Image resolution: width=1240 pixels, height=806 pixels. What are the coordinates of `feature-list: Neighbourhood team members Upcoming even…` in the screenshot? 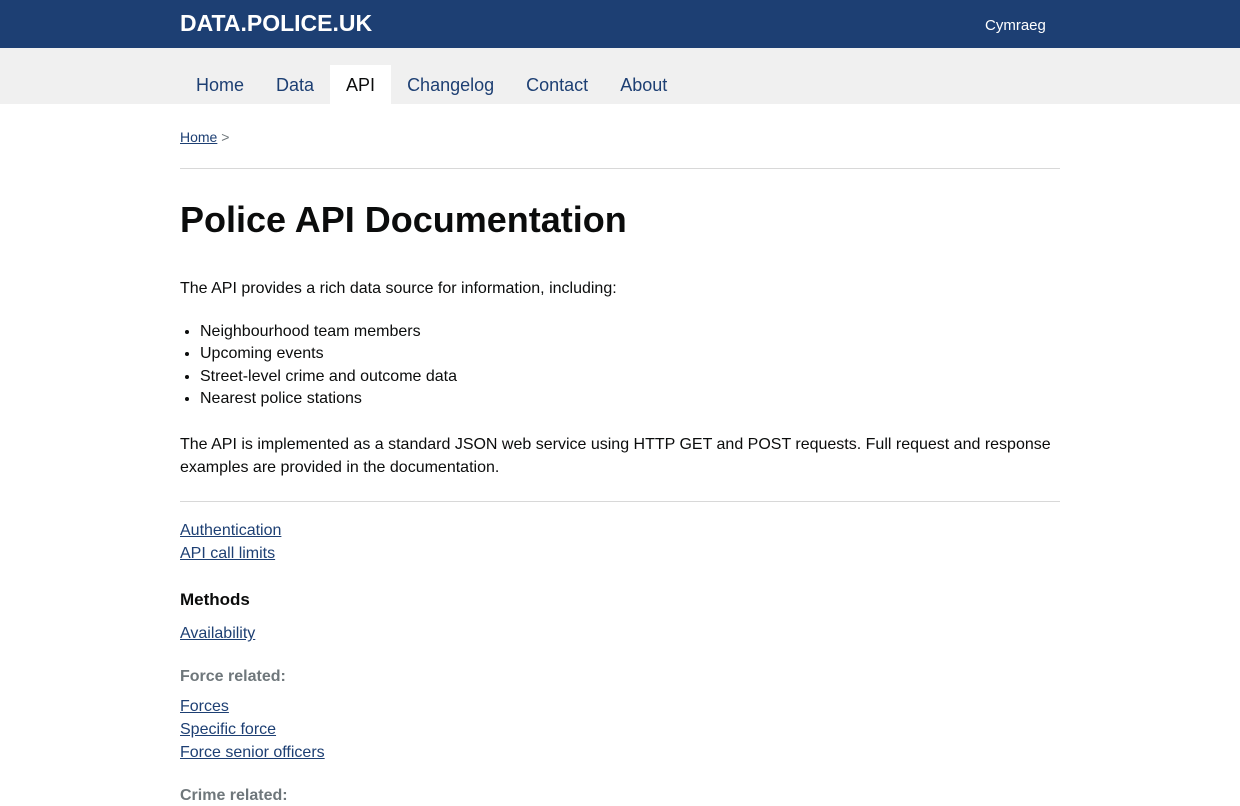 It's located at (620, 365).